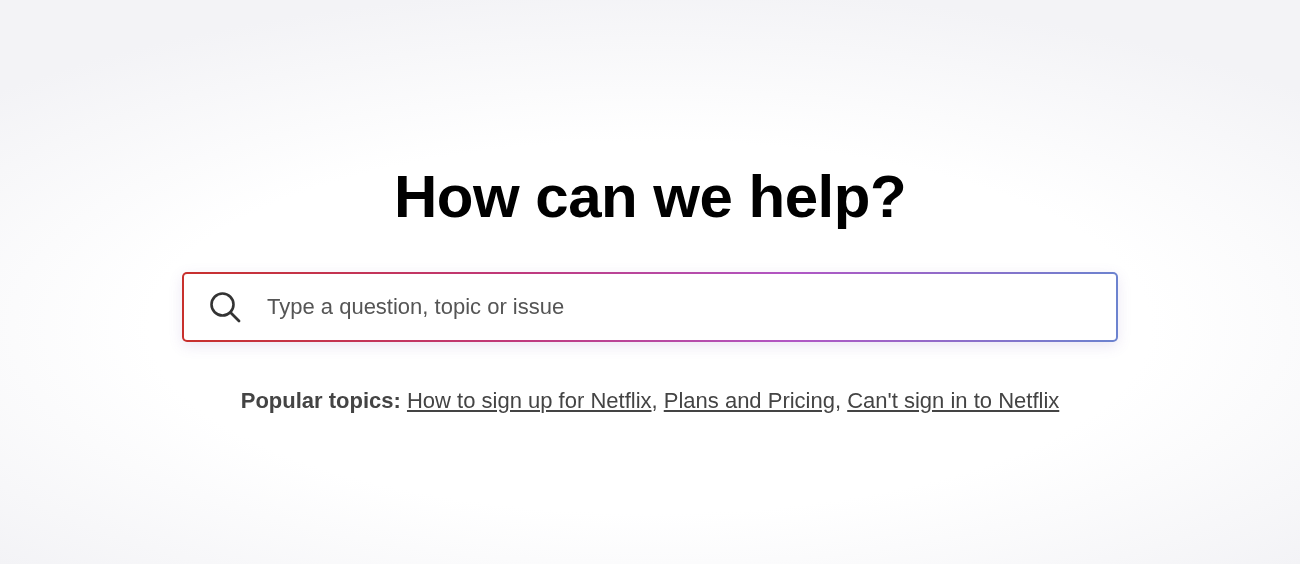  Describe the element at coordinates (529, 400) in the screenshot. I see `topic-link: How to sign up for Netflix` at that location.